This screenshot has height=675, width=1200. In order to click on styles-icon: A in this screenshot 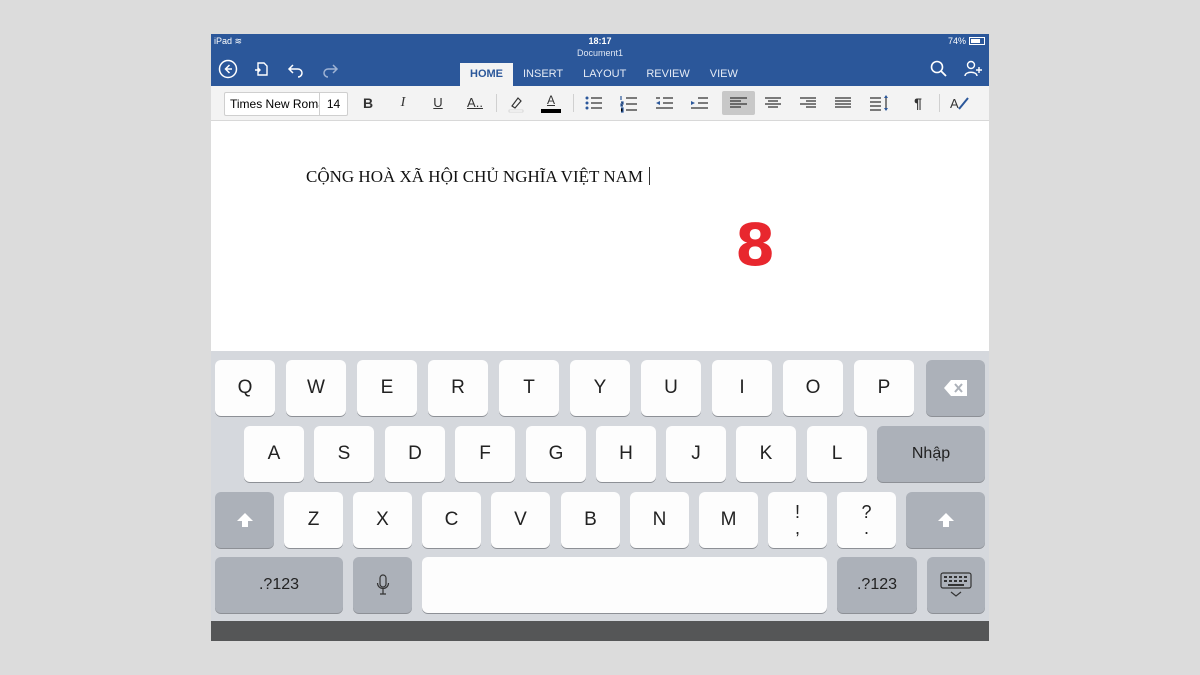, I will do `click(960, 103)`.